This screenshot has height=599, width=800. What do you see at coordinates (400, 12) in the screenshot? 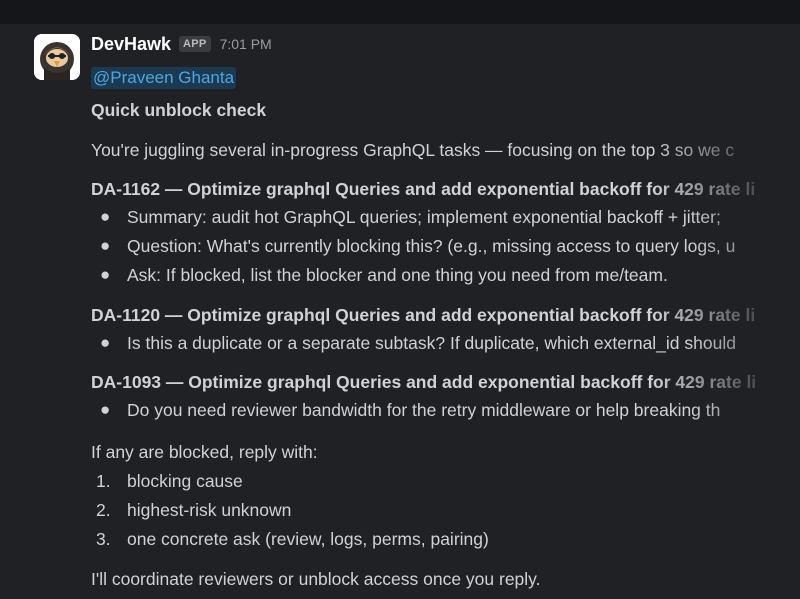
I see `top-bar` at bounding box center [400, 12].